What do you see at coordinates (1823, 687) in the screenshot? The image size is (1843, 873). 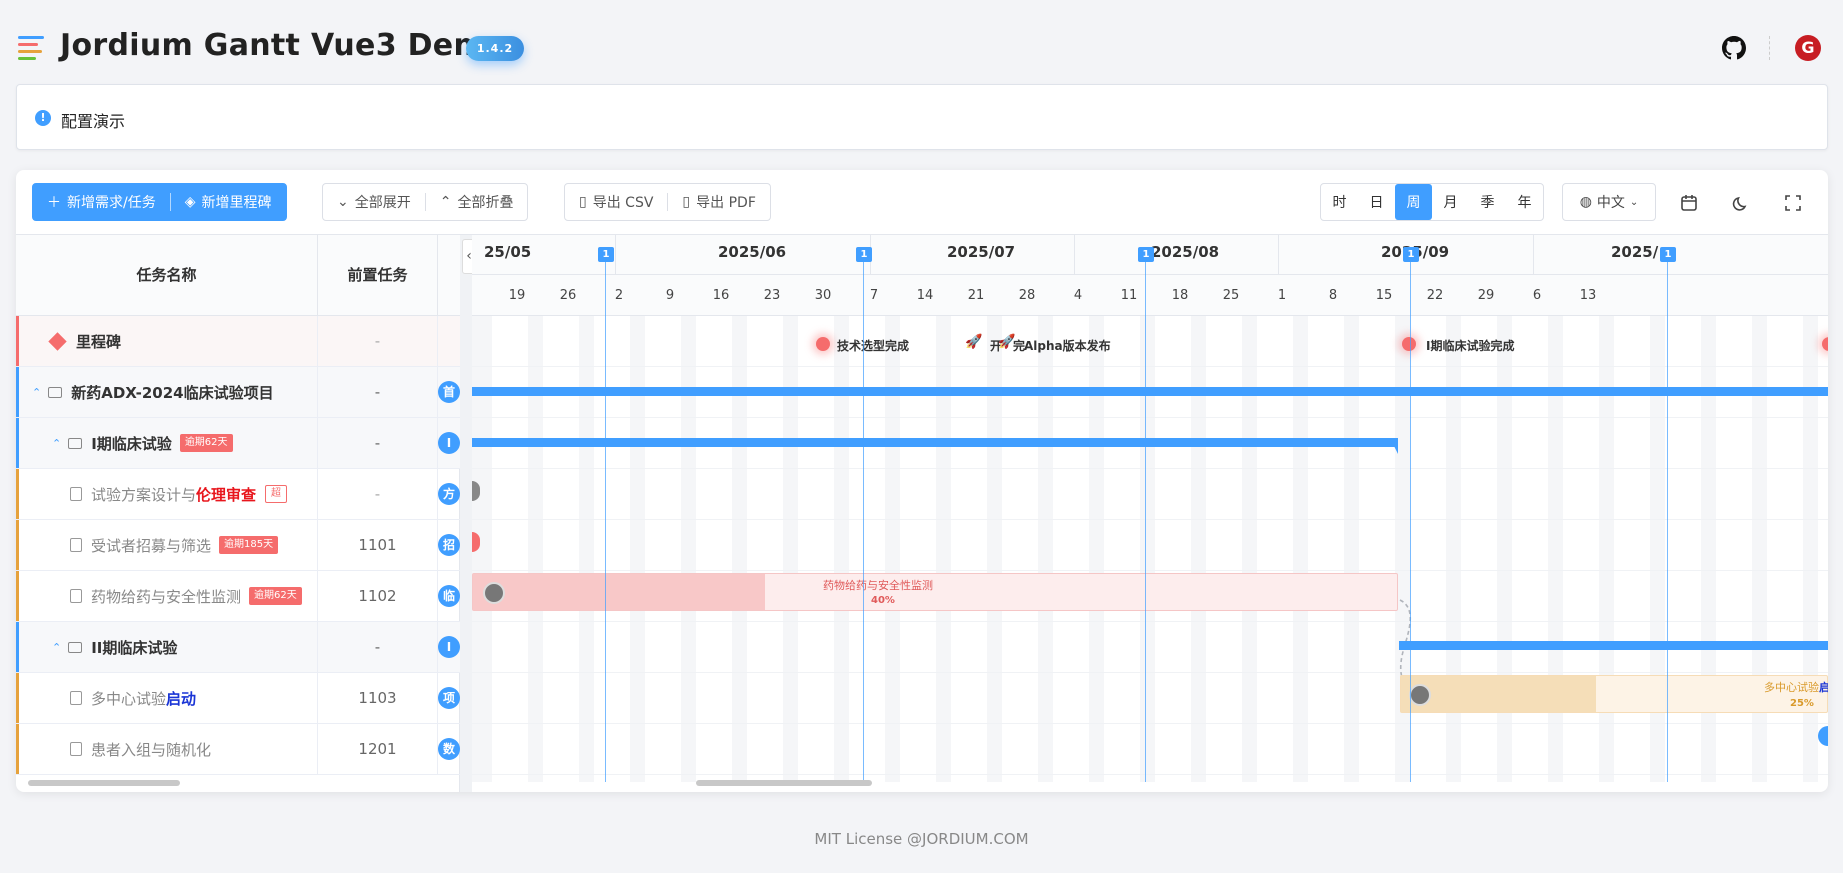 I see `task-bar-label-highlight: 启` at bounding box center [1823, 687].